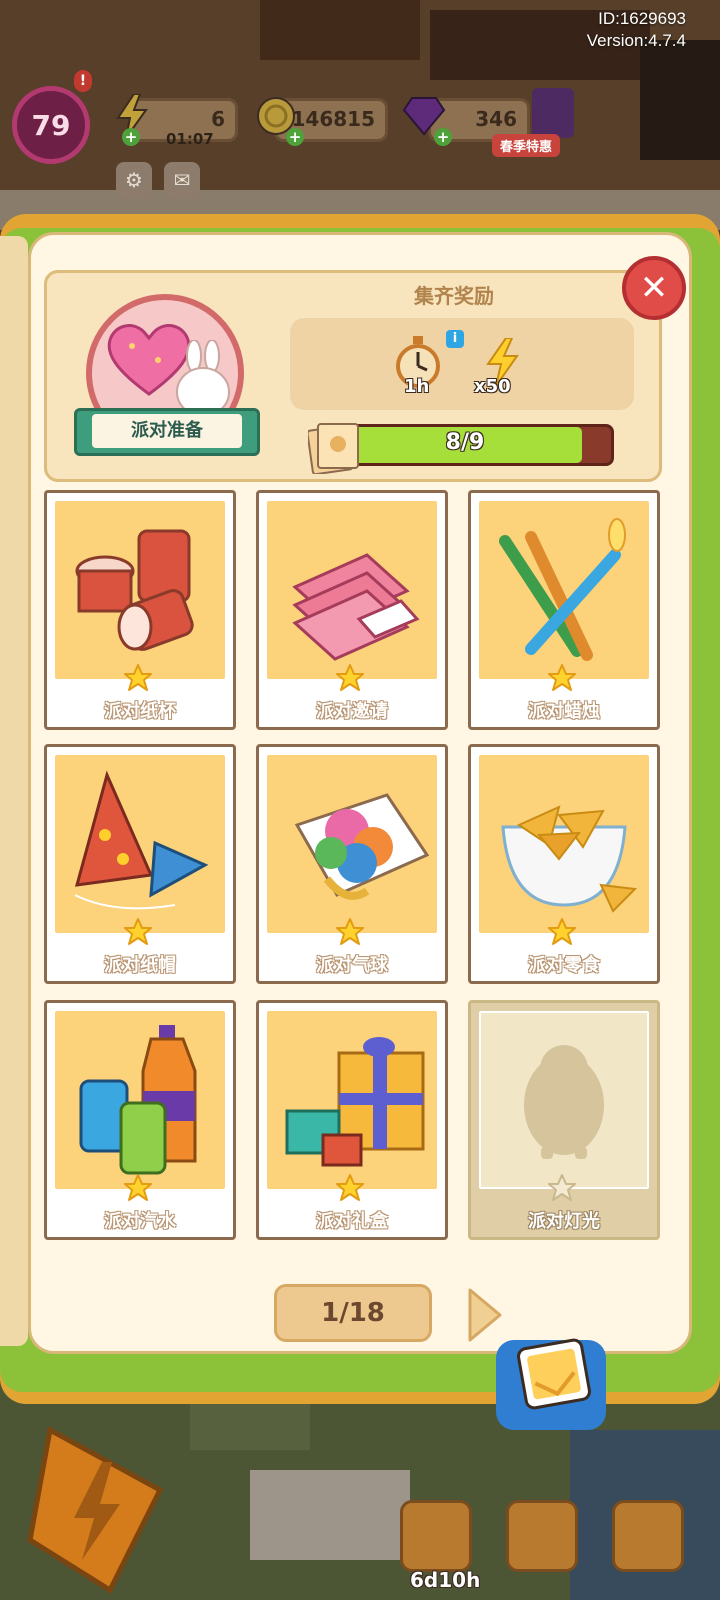 The image size is (720, 1600). What do you see at coordinates (95, 1510) in the screenshot?
I see `energy-boost-icon` at bounding box center [95, 1510].